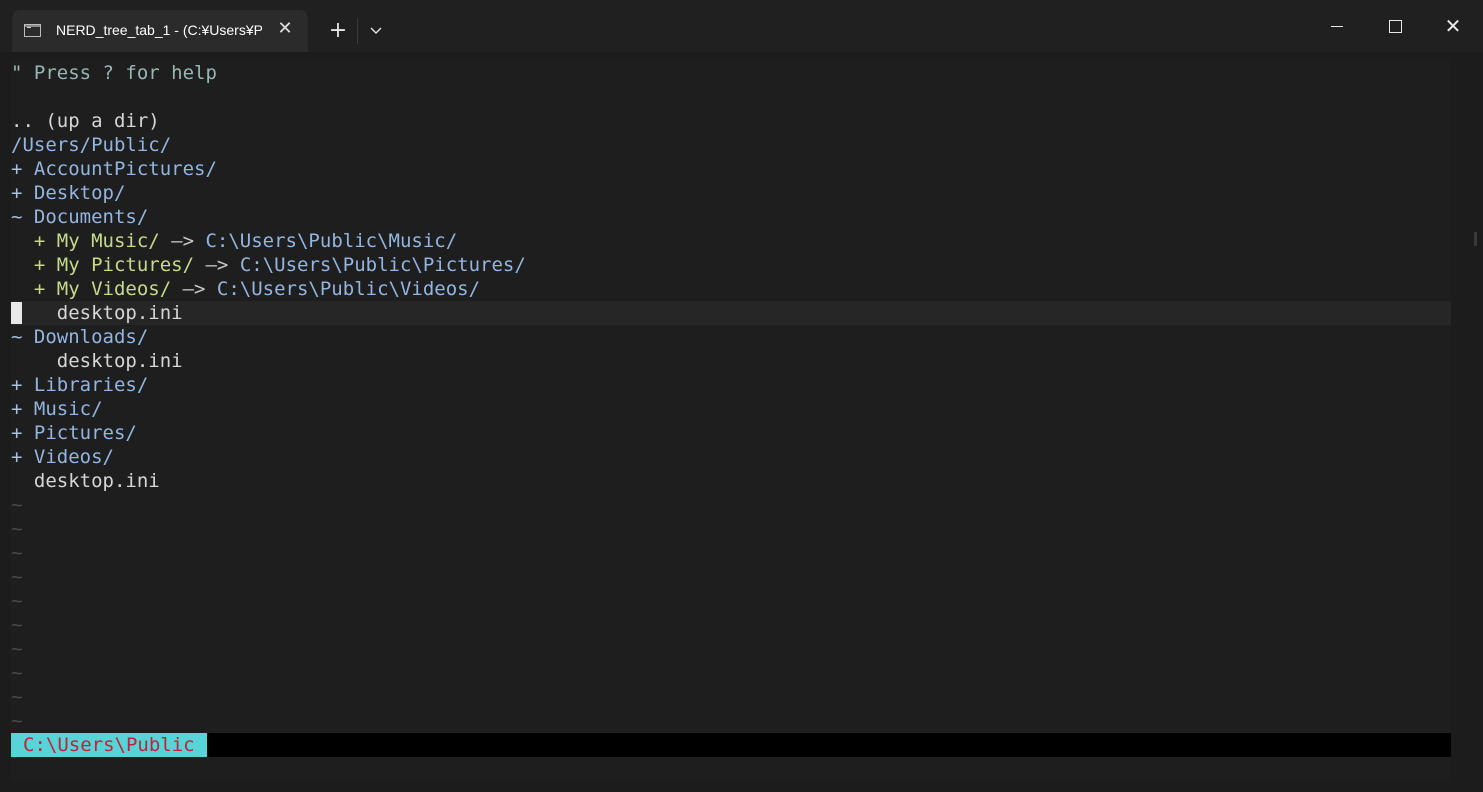  I want to click on dir-name: Downloads/, so click(91, 337).